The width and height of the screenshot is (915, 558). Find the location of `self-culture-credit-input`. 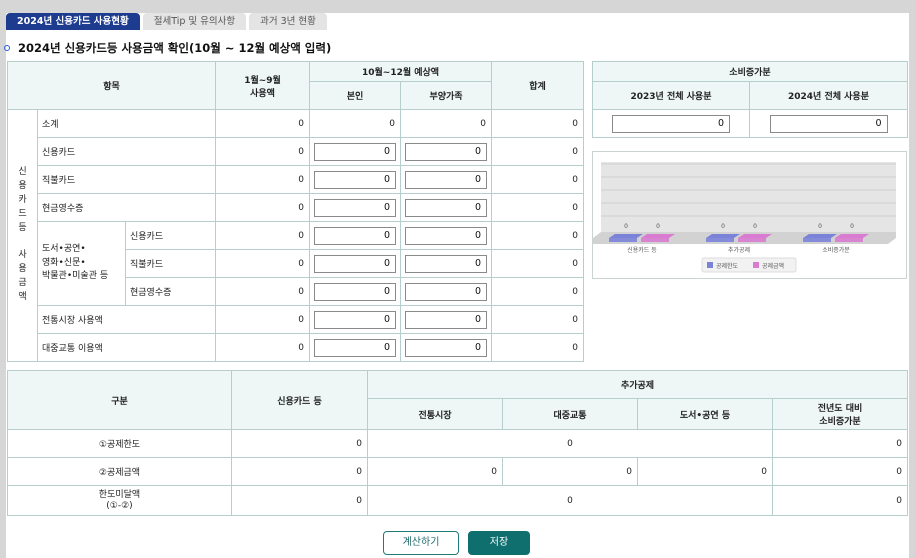

self-culture-credit-input is located at coordinates (355, 235).